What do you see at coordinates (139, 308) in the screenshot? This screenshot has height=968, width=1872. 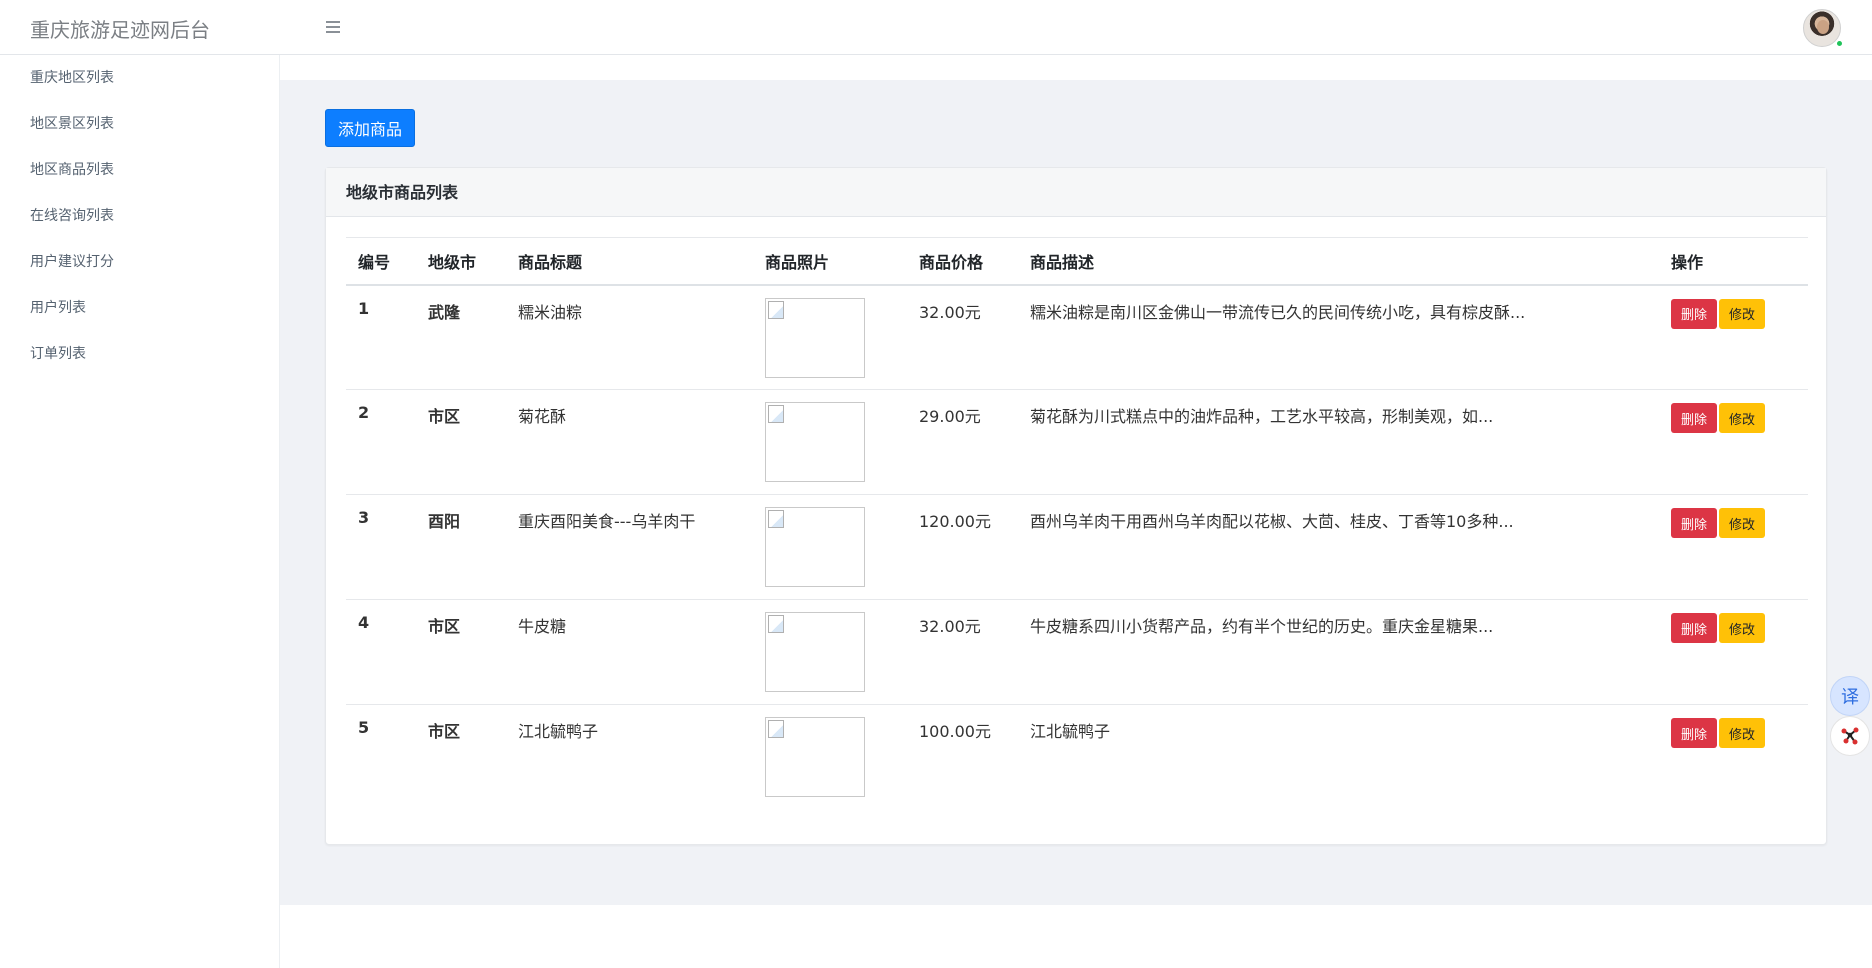 I see `sidebar-item-user-list: 用户列表` at bounding box center [139, 308].